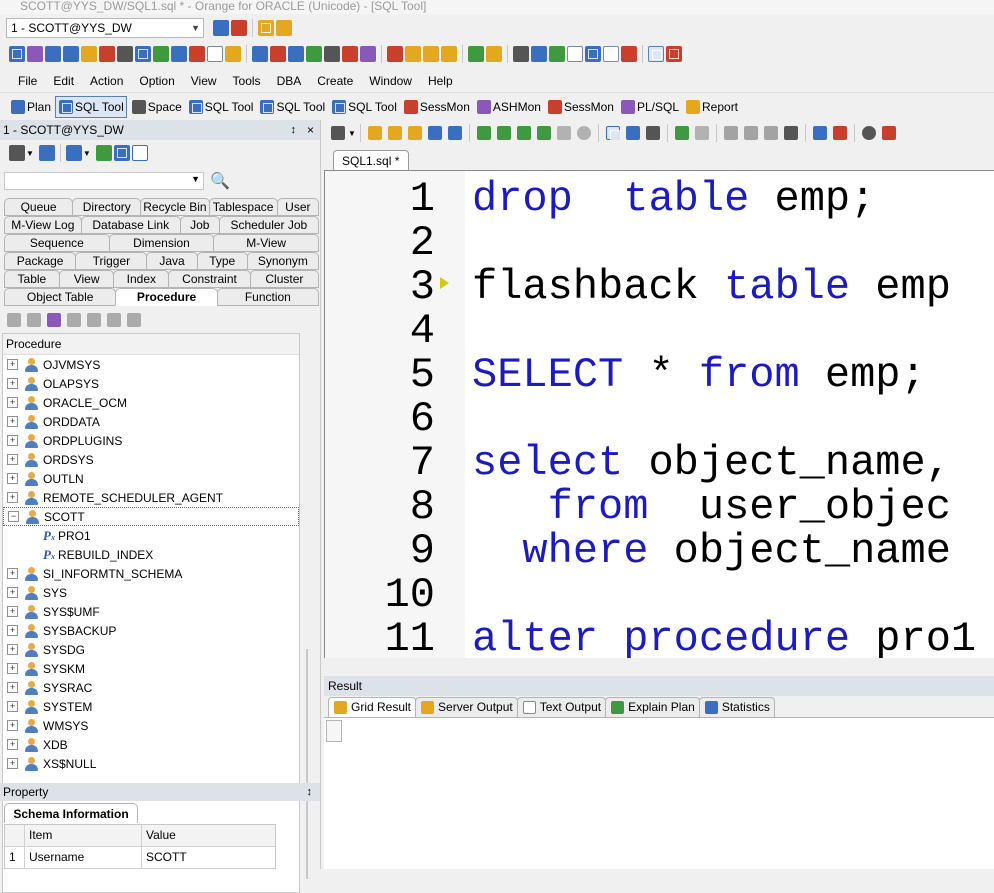 The width and height of the screenshot is (994, 893). What do you see at coordinates (233, 54) in the screenshot?
I see `report-icon` at bounding box center [233, 54].